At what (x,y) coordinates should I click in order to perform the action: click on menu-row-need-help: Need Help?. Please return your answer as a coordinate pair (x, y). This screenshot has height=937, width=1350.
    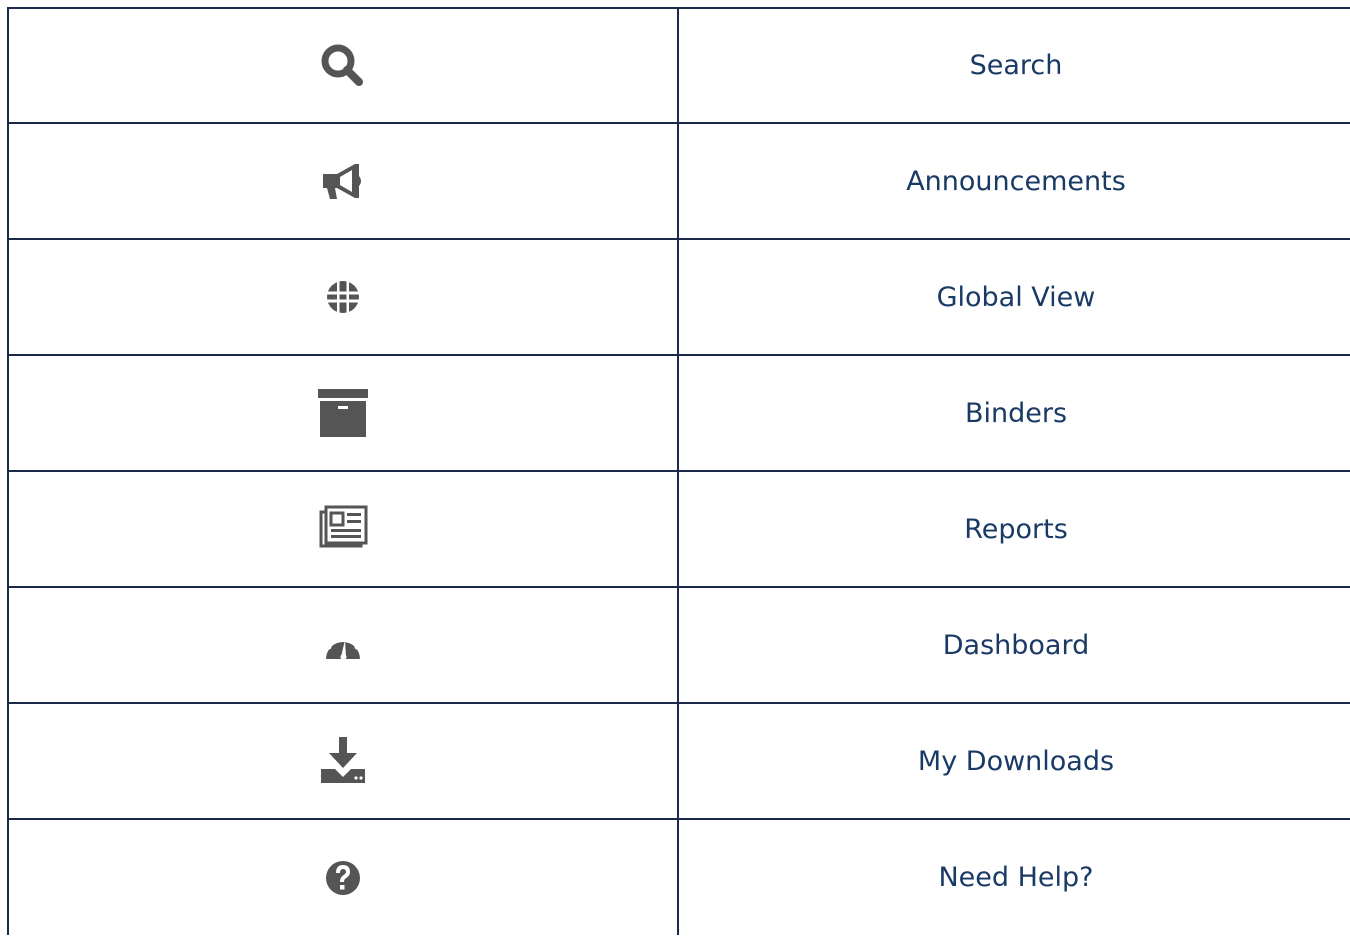
    Looking at the image, I should click on (678, 876).